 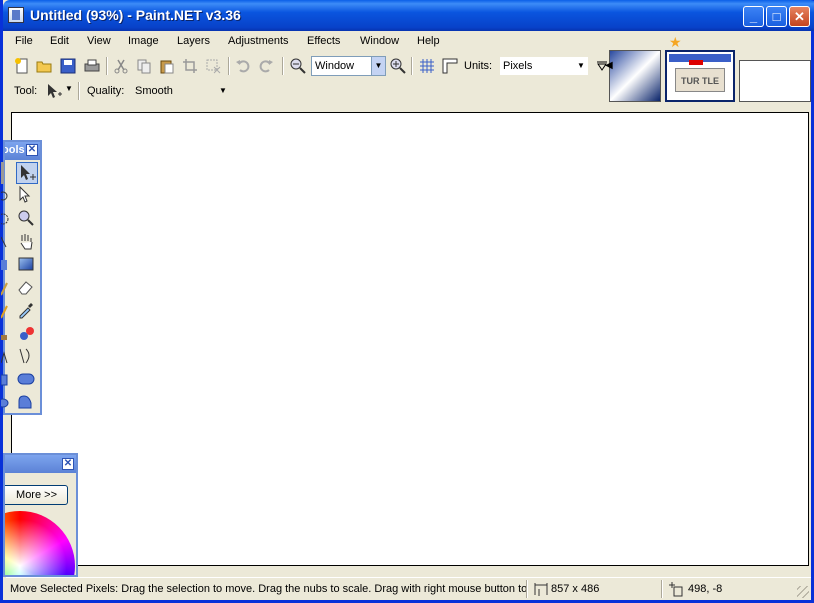 What do you see at coordinates (27, 403) in the screenshot?
I see `freeform-shape-tool` at bounding box center [27, 403].